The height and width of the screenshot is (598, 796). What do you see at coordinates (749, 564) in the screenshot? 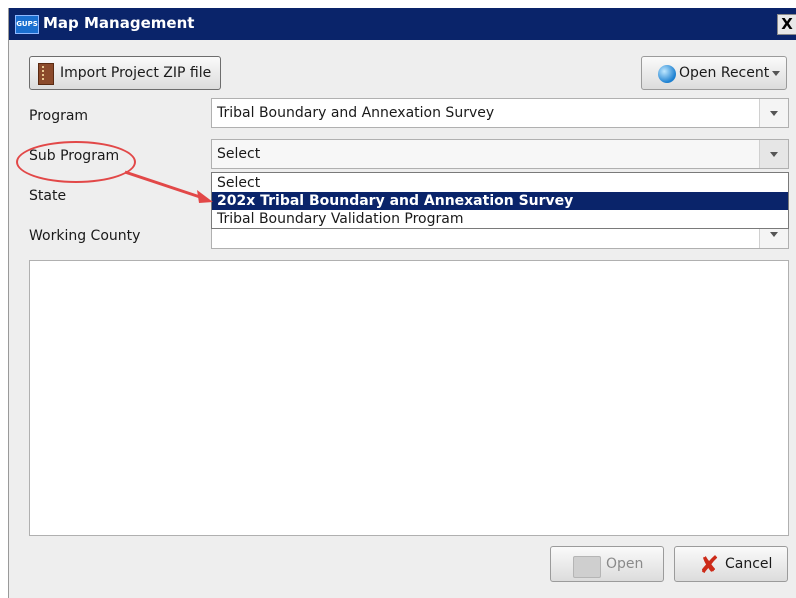
I see `cancel-button-label: Cancel` at bounding box center [749, 564].